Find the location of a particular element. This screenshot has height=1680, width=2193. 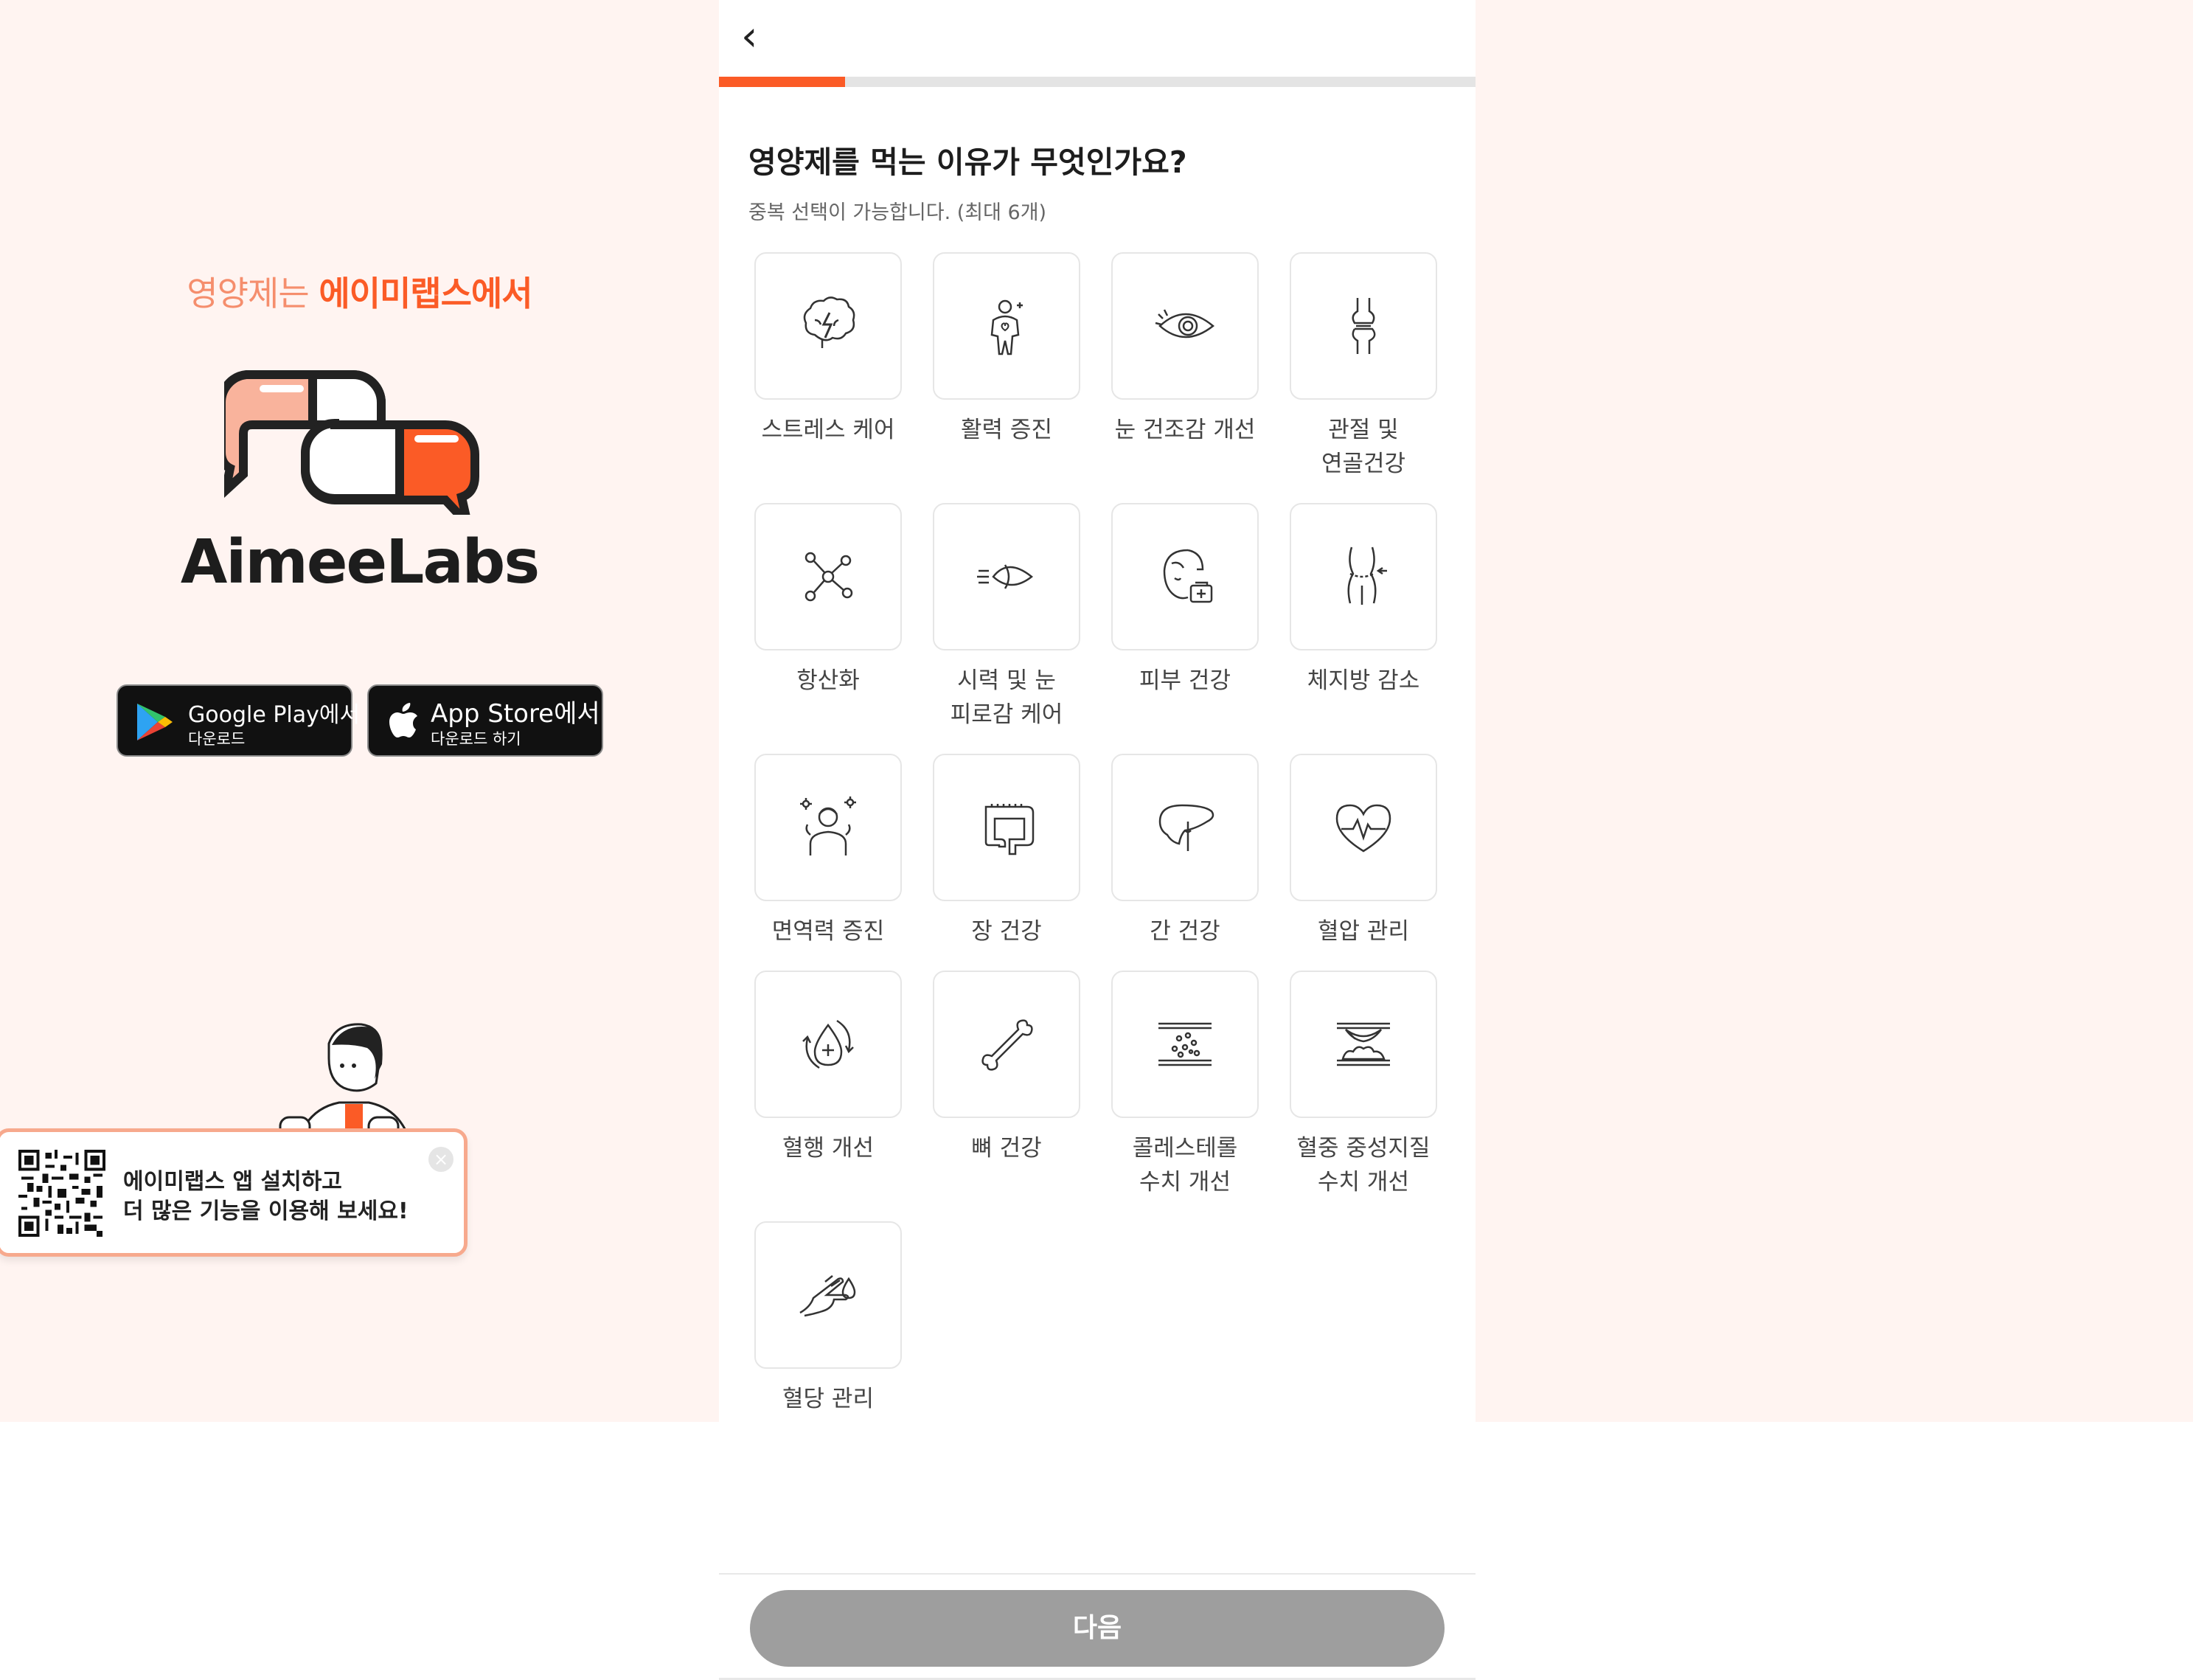

option-dry-eye: 눈 건조감 개선 is located at coordinates (1185, 349).